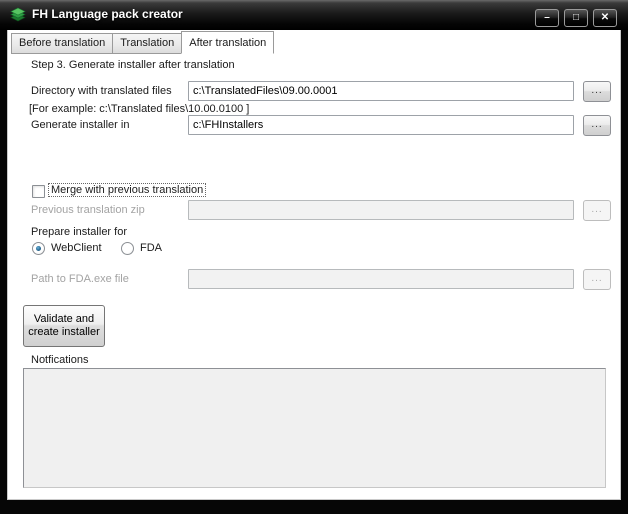 This screenshot has width=628, height=514. I want to click on previous-zip-input, so click(381, 210).